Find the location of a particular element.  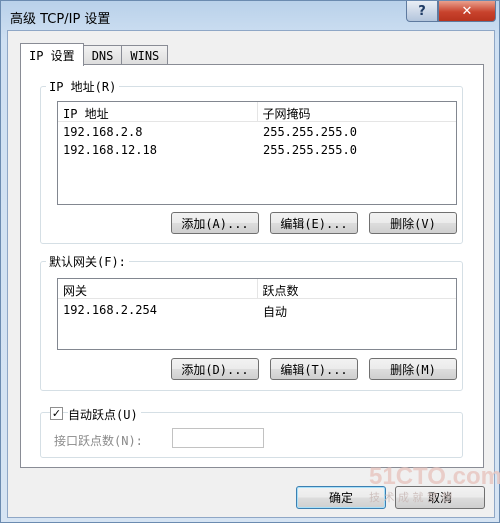

gateway-cell: 192.168.2.254 is located at coordinates (110, 310).